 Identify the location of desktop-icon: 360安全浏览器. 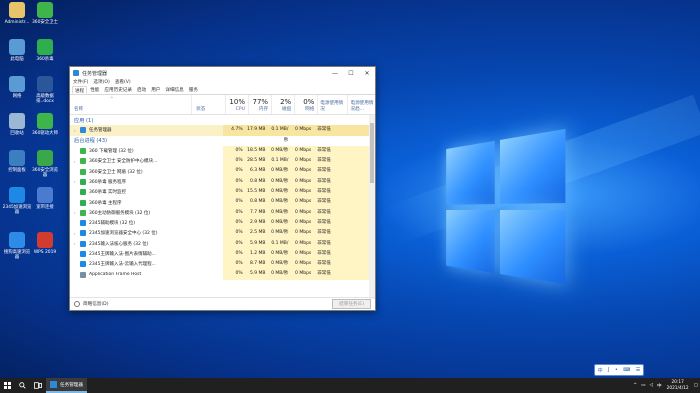
(45, 164).